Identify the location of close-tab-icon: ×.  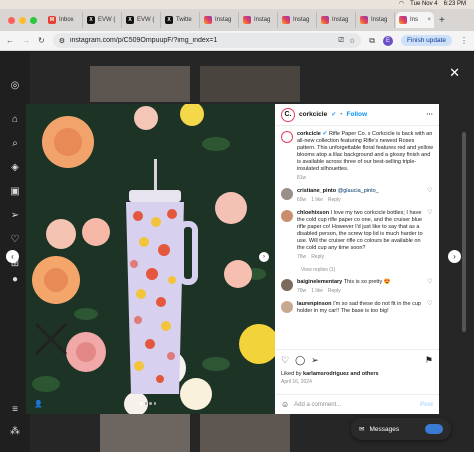
(429, 20).